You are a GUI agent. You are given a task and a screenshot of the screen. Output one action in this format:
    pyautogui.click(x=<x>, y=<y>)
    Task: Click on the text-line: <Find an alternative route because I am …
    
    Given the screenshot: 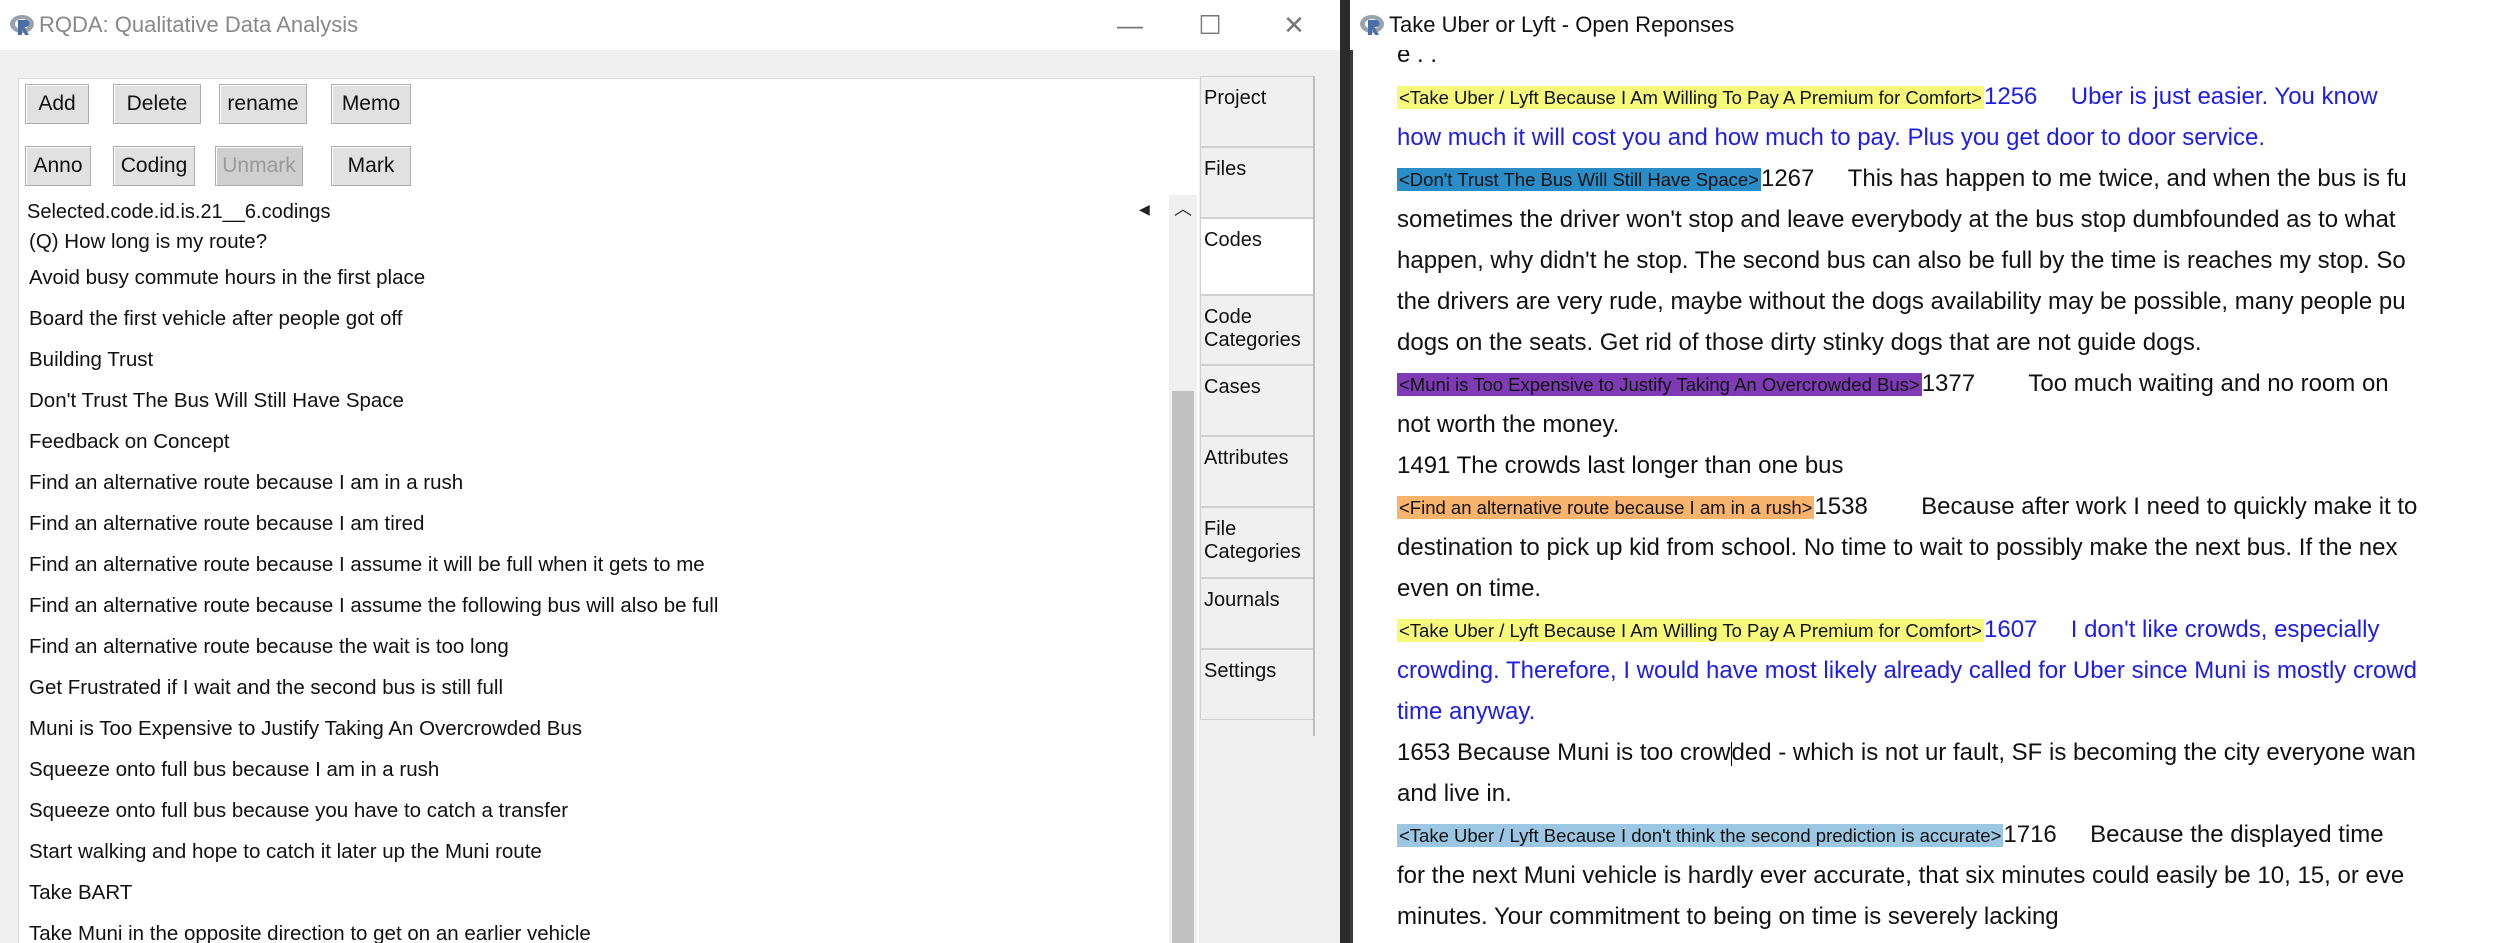 What is the action you would take?
    pyautogui.click(x=1948, y=506)
    